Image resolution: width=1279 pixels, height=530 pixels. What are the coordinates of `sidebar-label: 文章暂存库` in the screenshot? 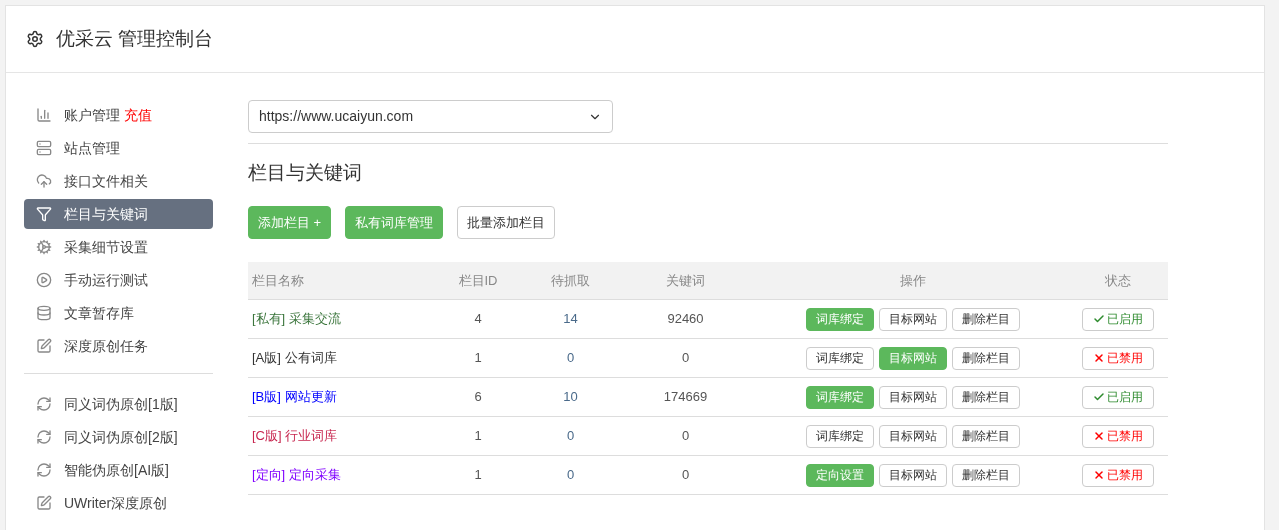 It's located at (99, 313).